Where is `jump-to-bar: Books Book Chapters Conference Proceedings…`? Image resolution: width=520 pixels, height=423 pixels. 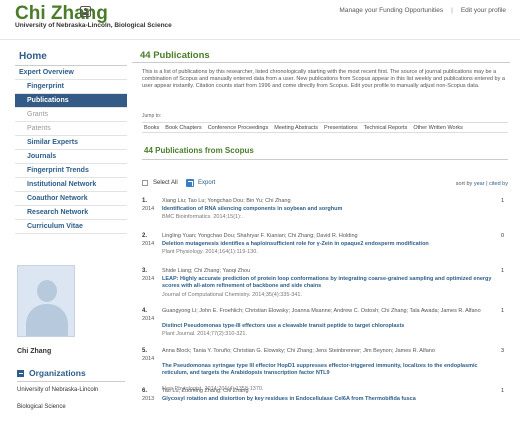 jump-to-bar: Books Book Chapters Conference Proceedings… is located at coordinates (325, 127).